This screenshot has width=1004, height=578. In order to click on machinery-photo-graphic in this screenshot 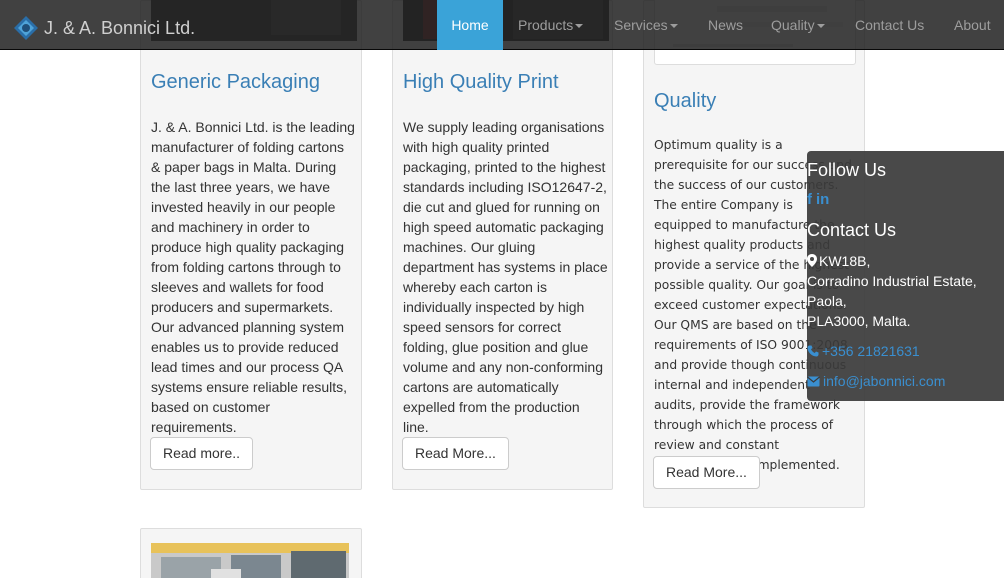, I will do `click(250, 560)`.